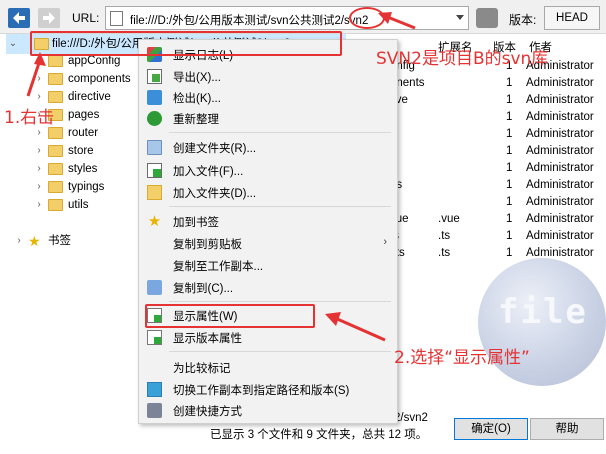 The height and width of the screenshot is (454, 606). I want to click on revision-properties-icon, so click(154, 337).